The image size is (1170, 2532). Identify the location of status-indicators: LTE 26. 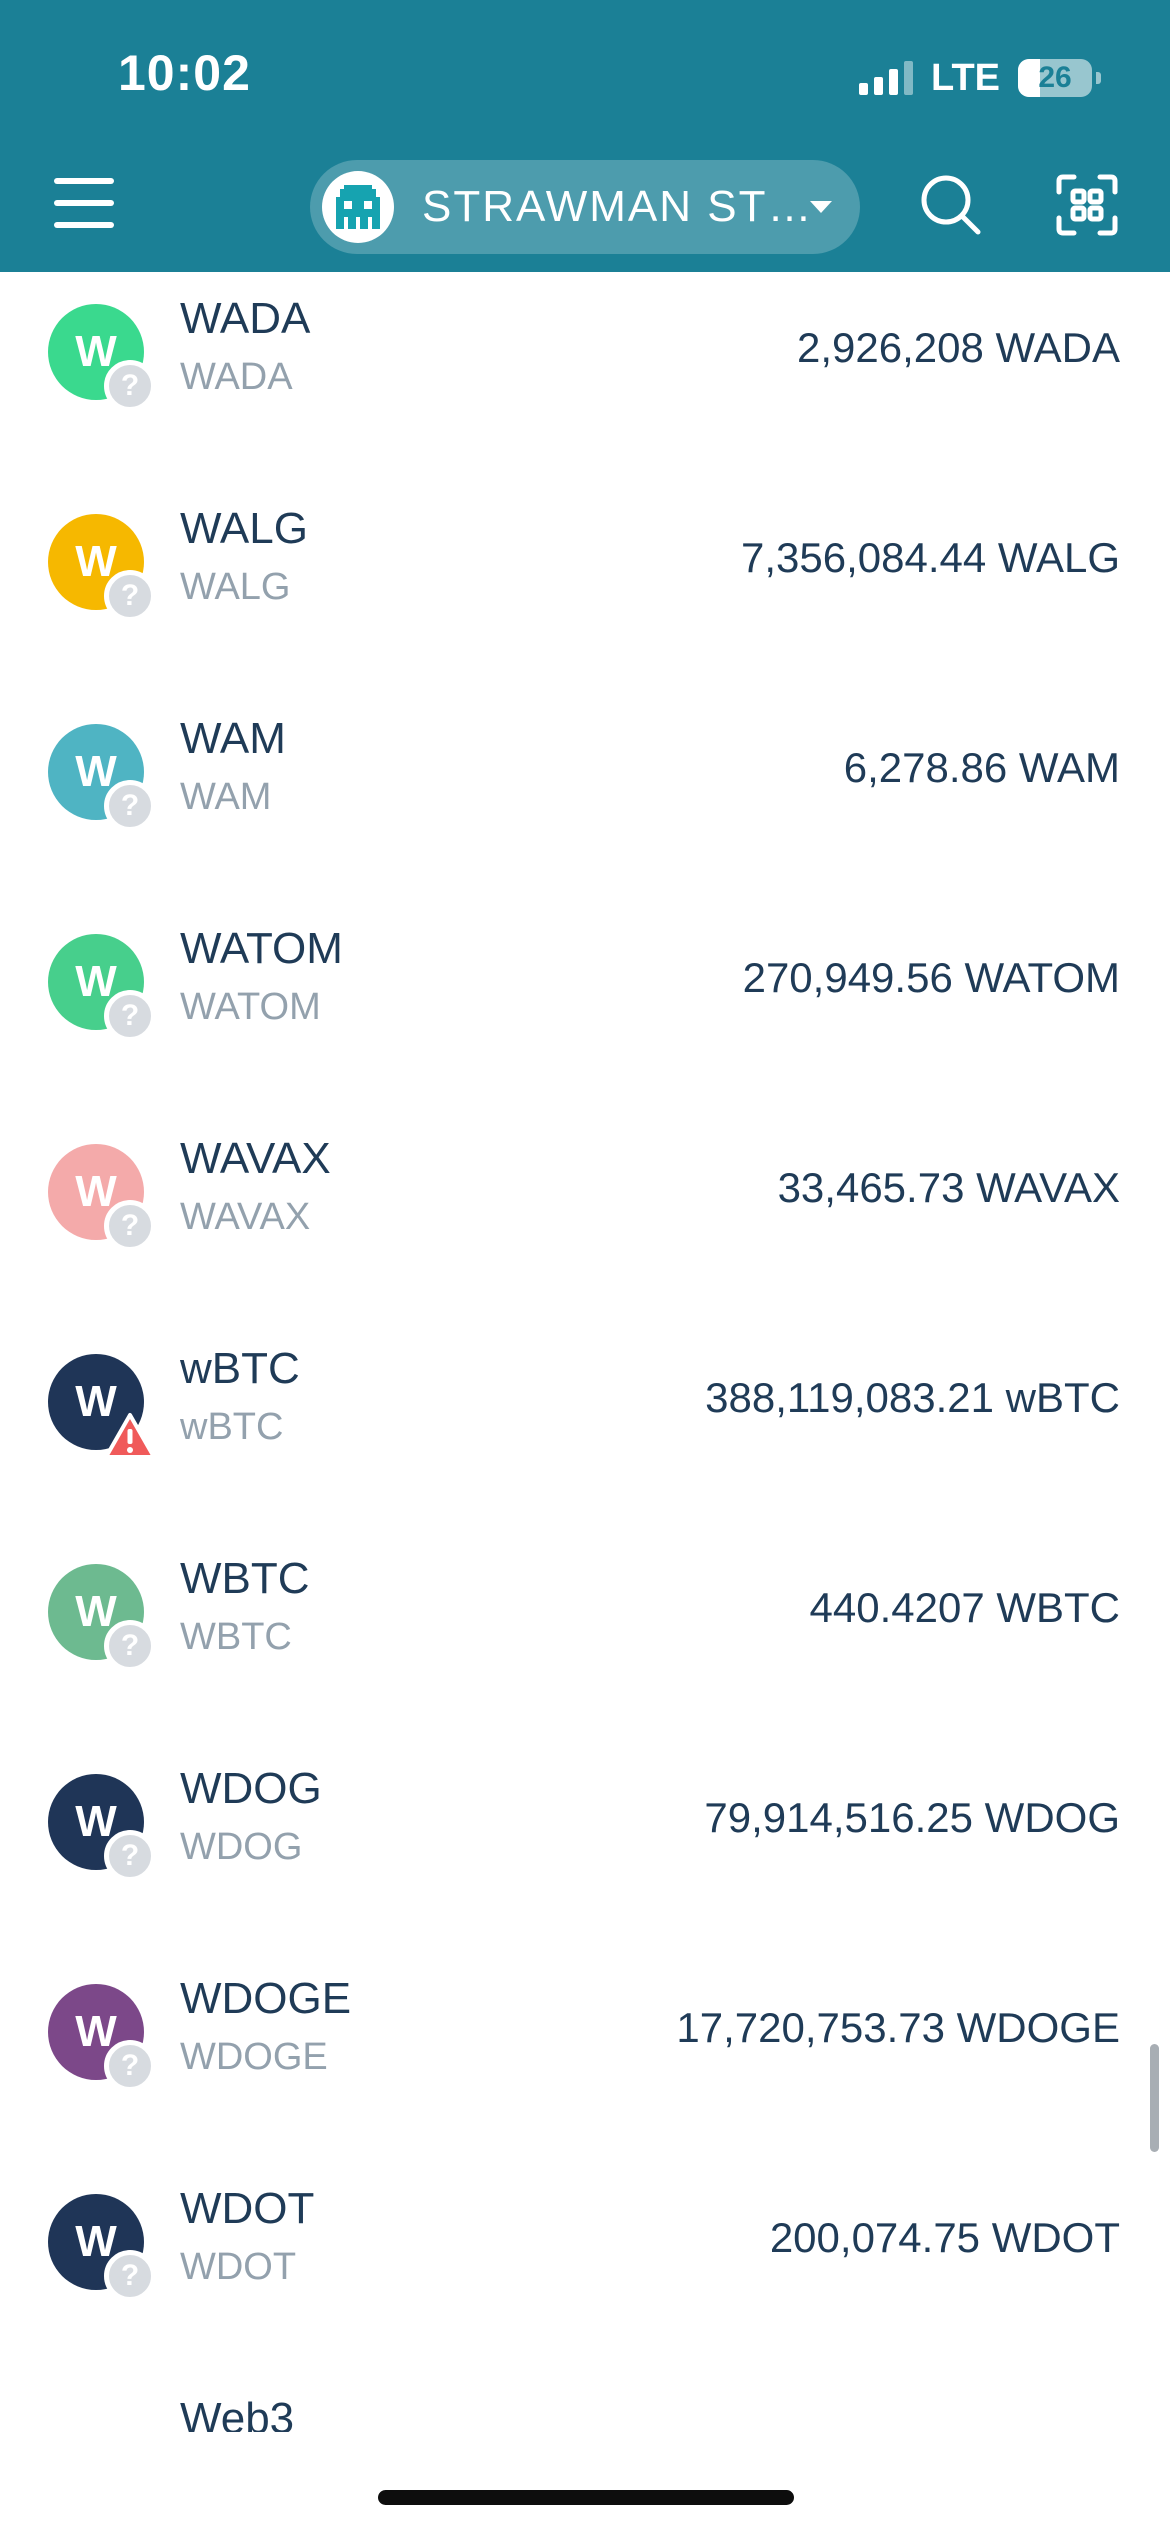
(980, 78).